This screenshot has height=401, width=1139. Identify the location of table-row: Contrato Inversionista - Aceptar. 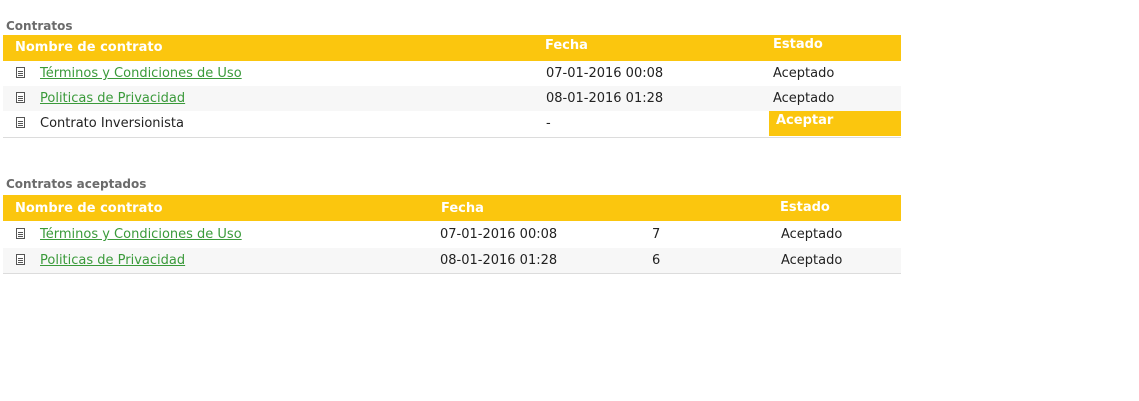
(452, 123).